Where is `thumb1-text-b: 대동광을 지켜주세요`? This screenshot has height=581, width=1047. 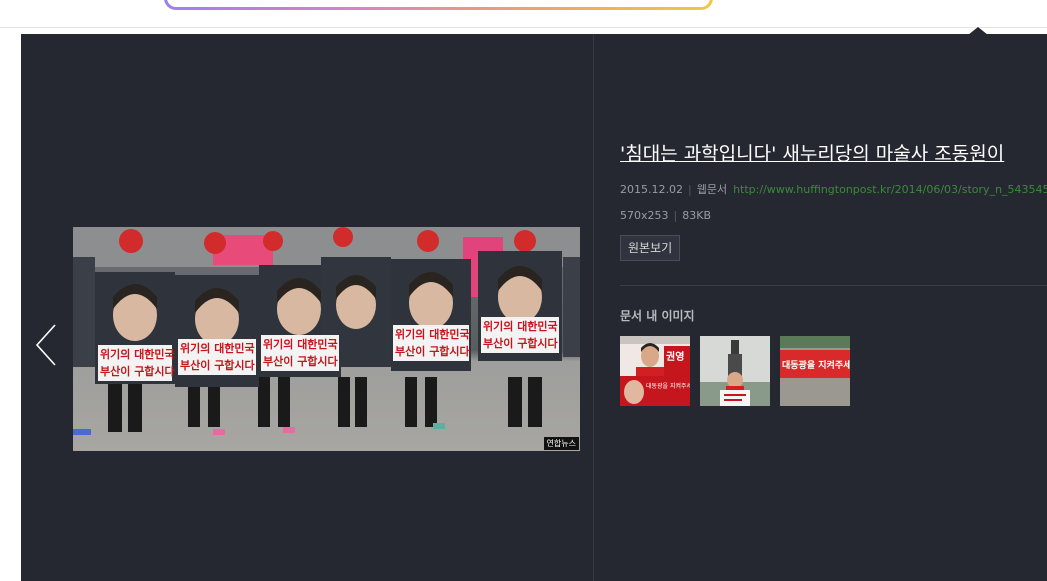
thumb1-text-b: 대동광을 지켜주세요 is located at coordinates (668, 386).